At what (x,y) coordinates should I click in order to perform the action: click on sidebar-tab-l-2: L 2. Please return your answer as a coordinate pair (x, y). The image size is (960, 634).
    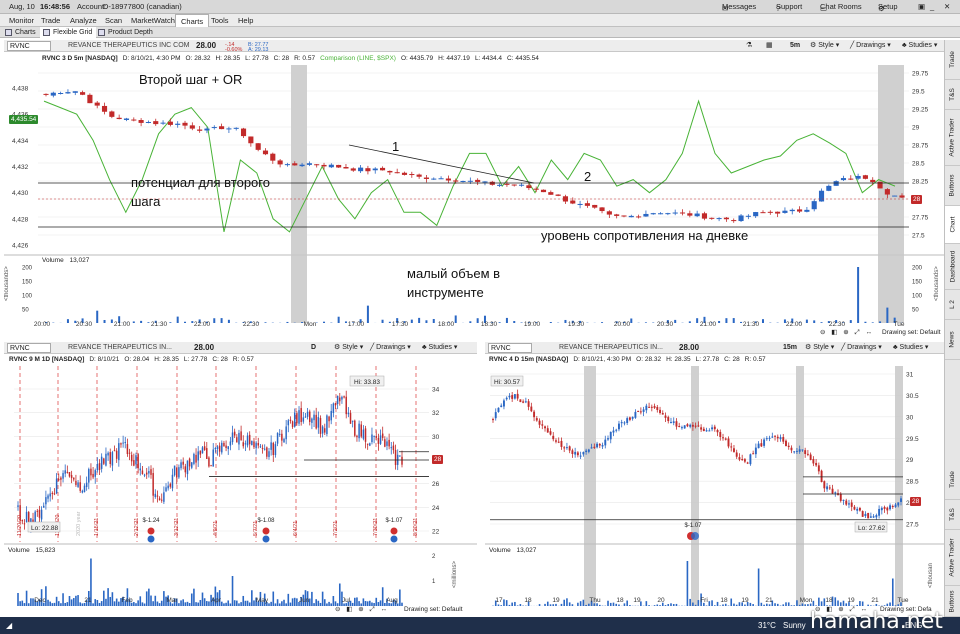
    Looking at the image, I should click on (952, 305).